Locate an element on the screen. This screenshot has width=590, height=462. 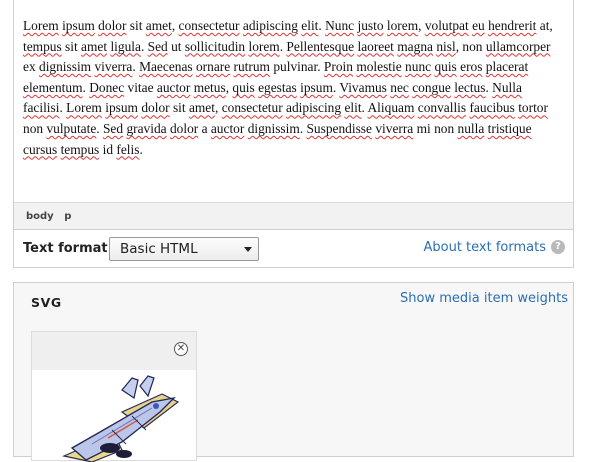
misspelled-word: nec is located at coordinates (399, 87).